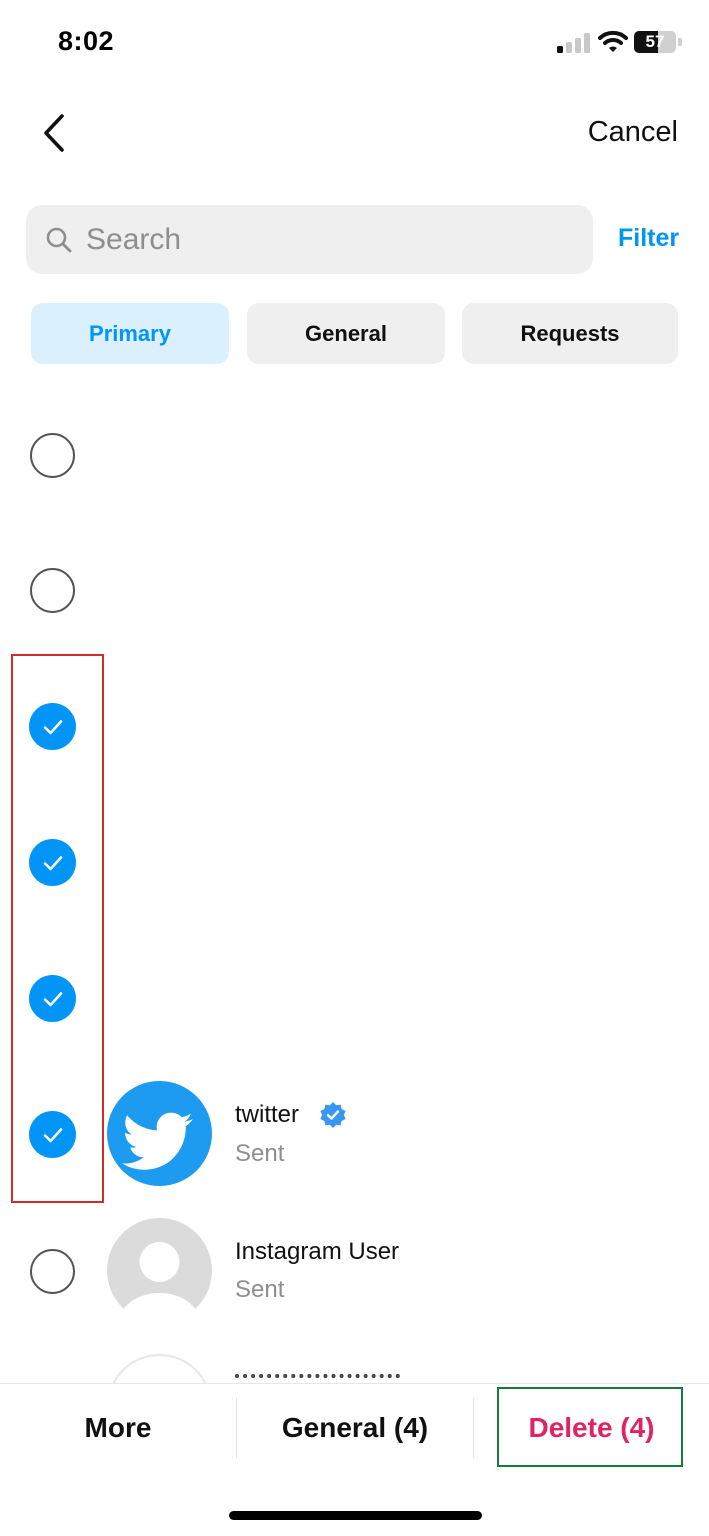 This screenshot has height=1536, width=709. Describe the element at coordinates (159, 1282) in the screenshot. I see `default-user-icon` at that location.